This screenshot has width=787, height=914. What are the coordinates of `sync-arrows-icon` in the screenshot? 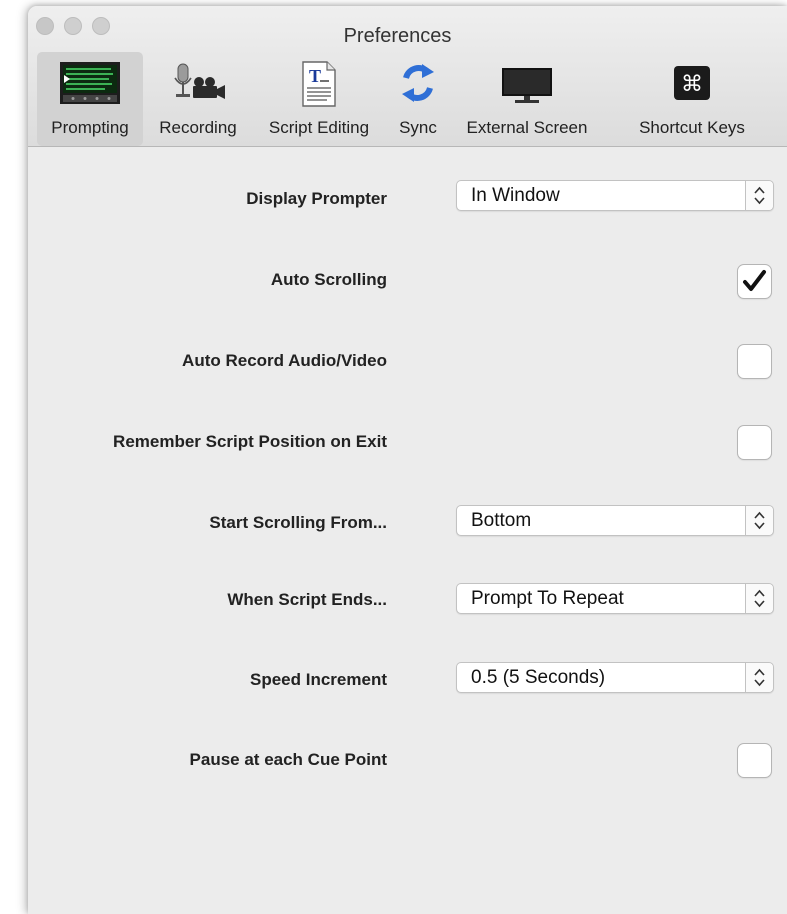 It's located at (418, 83).